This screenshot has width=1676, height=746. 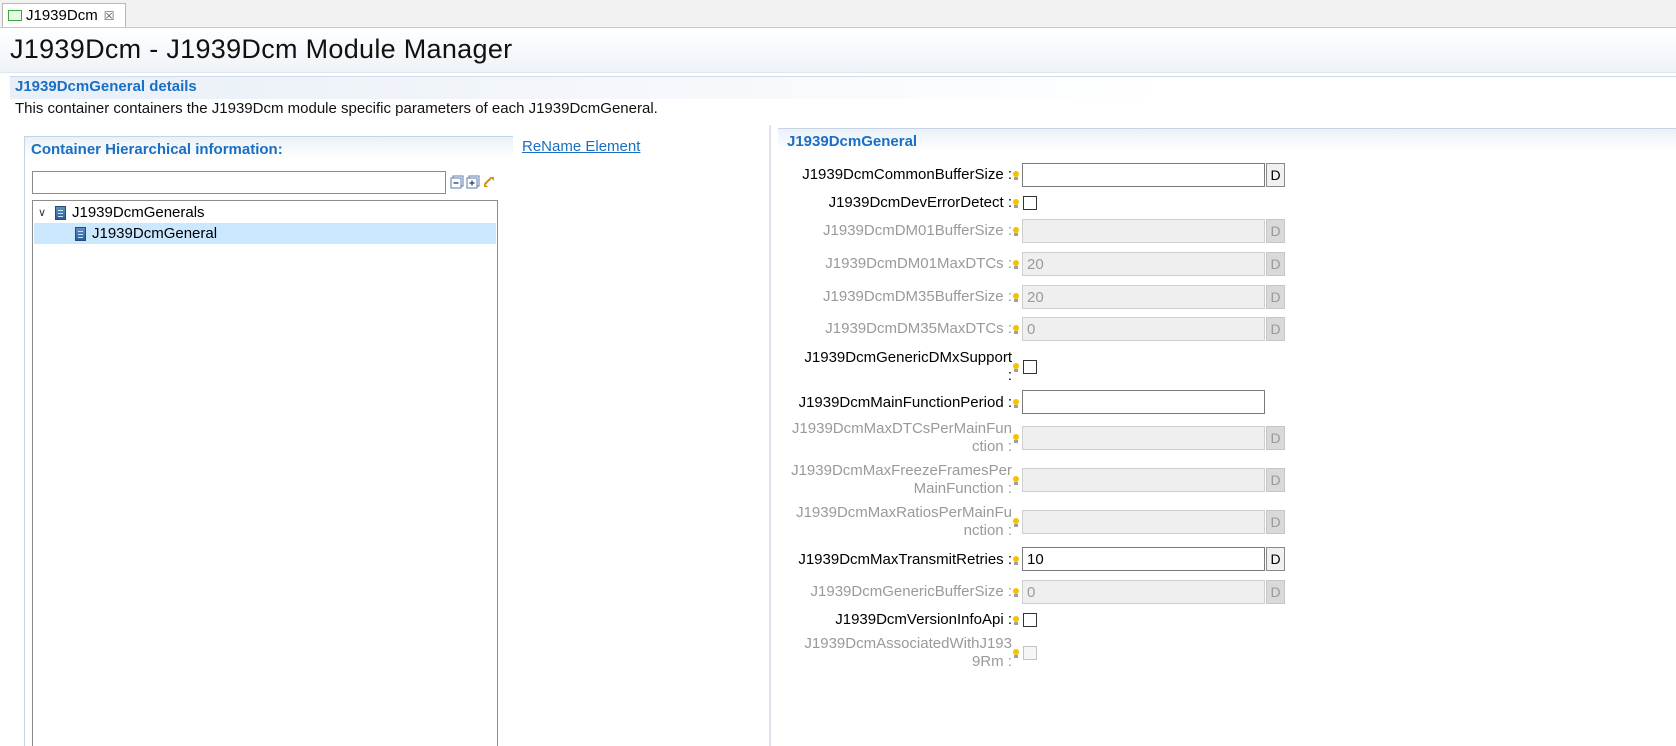 I want to click on module-icon, so click(x=15, y=15).